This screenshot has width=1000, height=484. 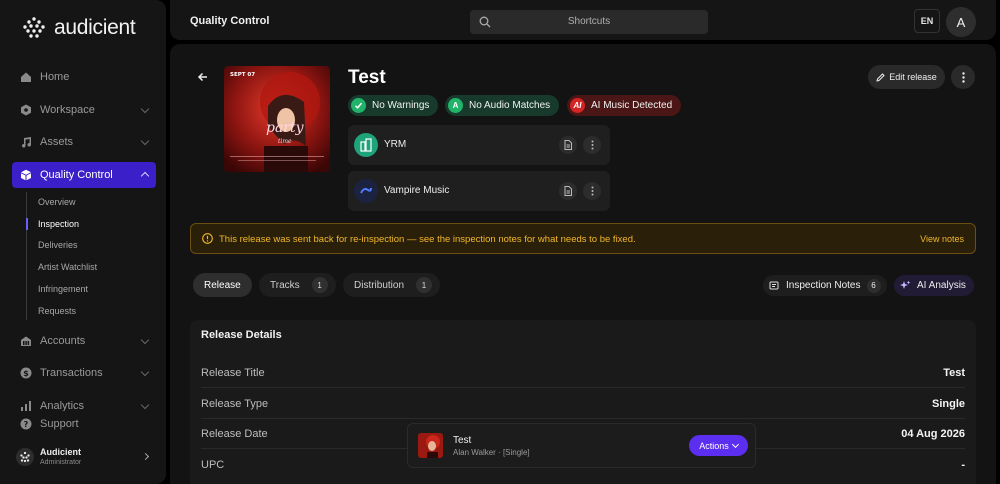 What do you see at coordinates (58, 224) in the screenshot?
I see `subnav-inspection: Inspection` at bounding box center [58, 224].